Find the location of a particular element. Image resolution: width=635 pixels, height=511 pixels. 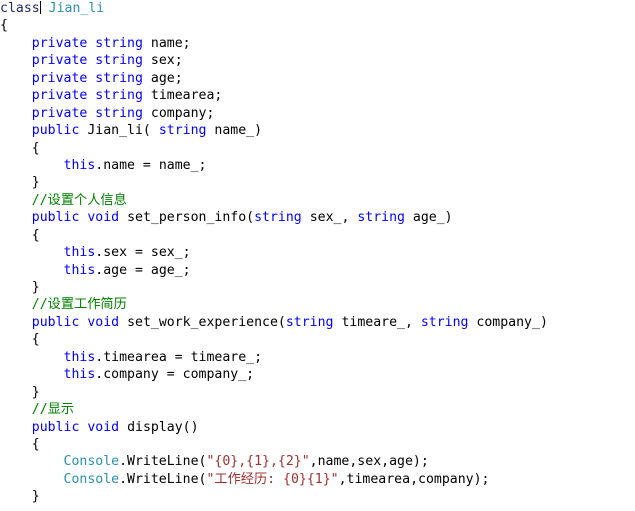

code-token: //设置个人信息 is located at coordinates (79, 200).